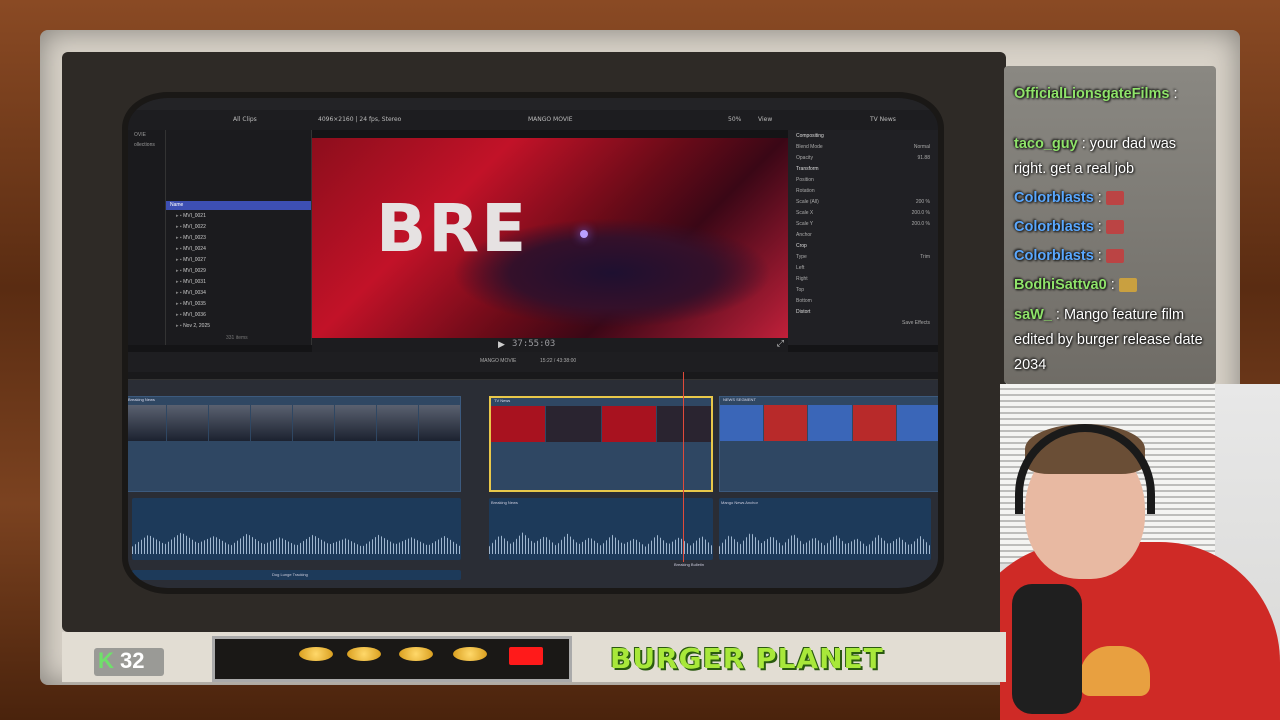  I want to click on clip-row: MVI_0024, so click(238, 248).